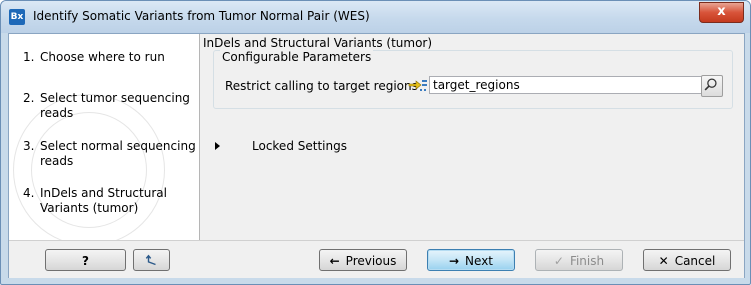  I want to click on finish-button: ✓ Finish, so click(579, 260).